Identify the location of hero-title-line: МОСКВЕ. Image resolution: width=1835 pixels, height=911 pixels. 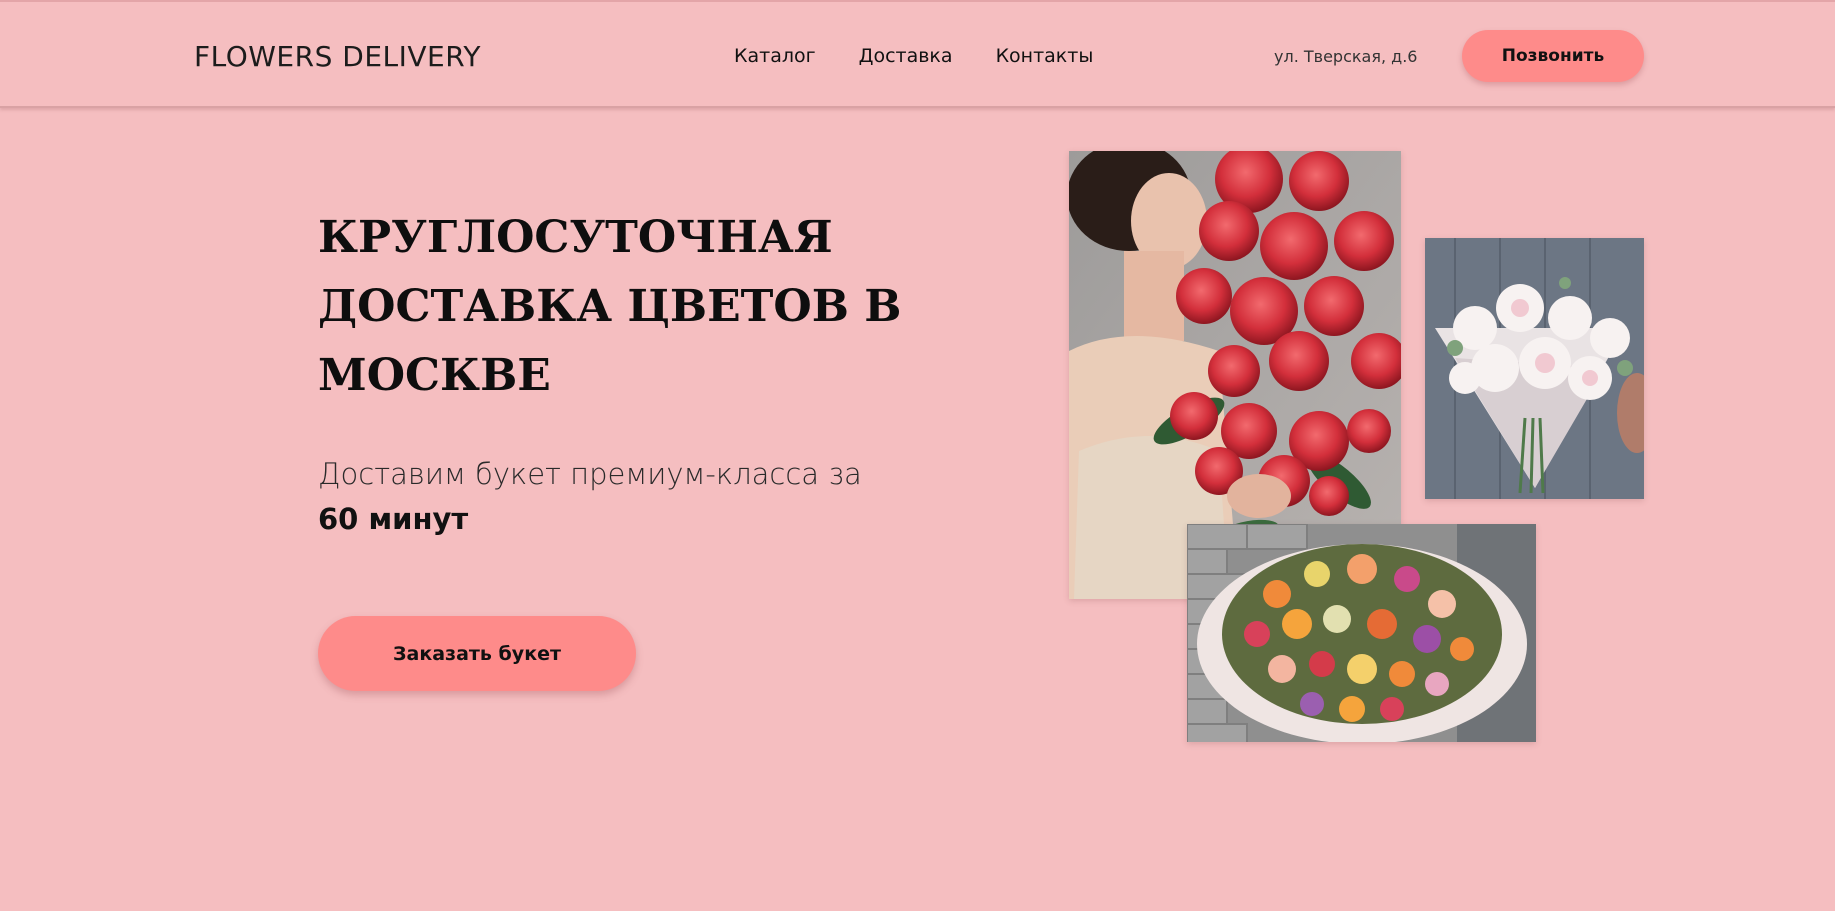
(434, 375).